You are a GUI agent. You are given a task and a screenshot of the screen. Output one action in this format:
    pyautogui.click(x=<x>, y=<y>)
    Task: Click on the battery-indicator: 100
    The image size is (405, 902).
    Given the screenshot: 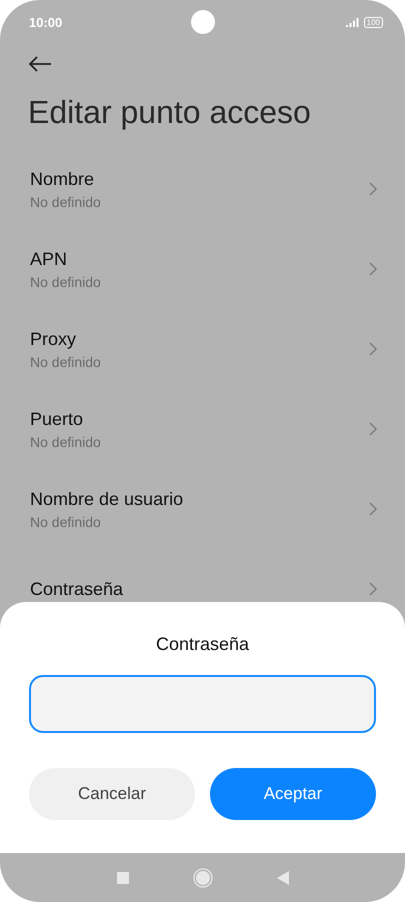 What is the action you would take?
    pyautogui.click(x=373, y=22)
    